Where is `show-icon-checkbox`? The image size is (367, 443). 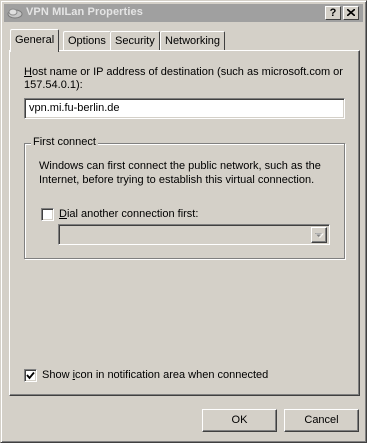
show-icon-checkbox is located at coordinates (30, 375).